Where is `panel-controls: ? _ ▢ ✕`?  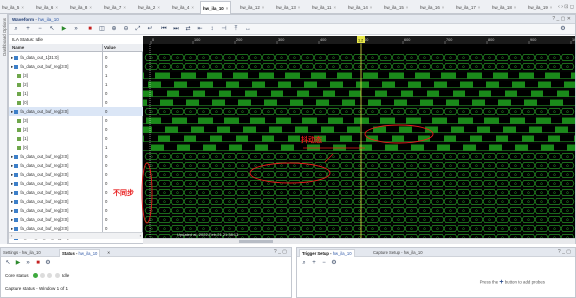 panel-controls: ? _ ▢ ✕ is located at coordinates (561, 19).